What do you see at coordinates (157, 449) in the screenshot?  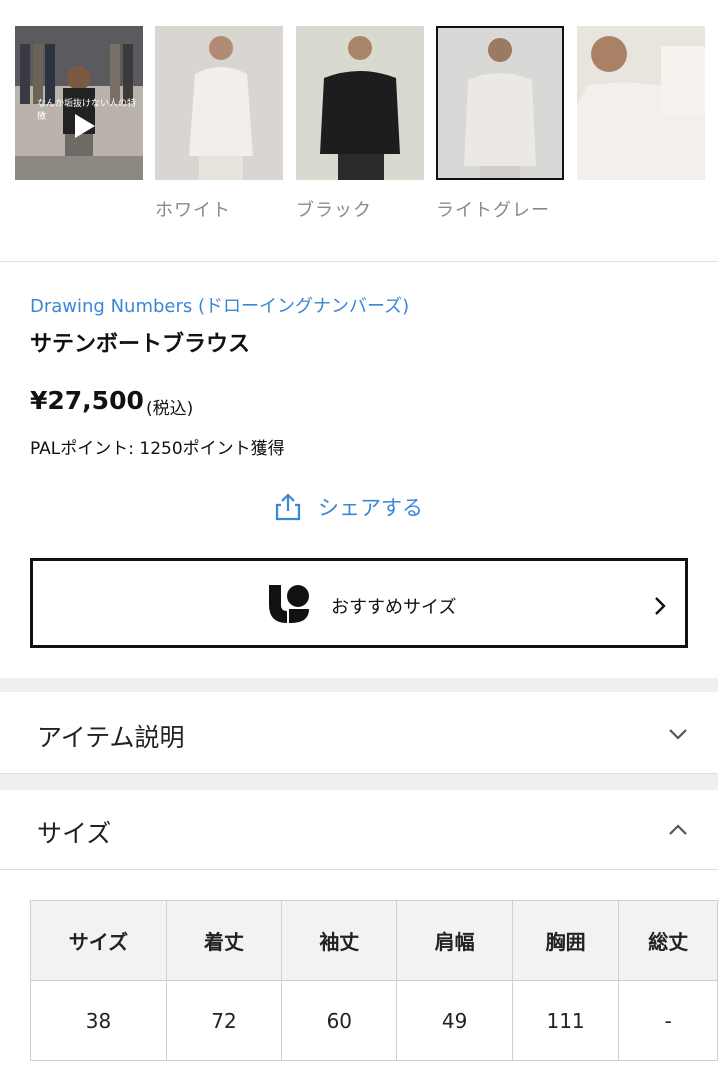 I see `points-info: PALポイント: 1250ポイント獲得` at bounding box center [157, 449].